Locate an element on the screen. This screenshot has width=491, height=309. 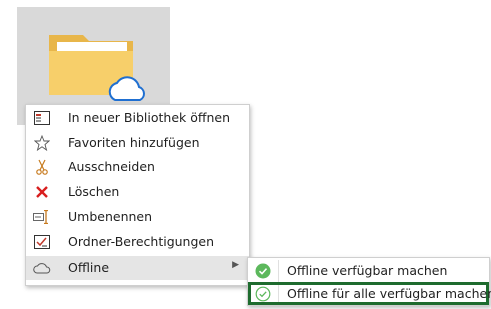
submenu-item-label: Offline verfügbar machen is located at coordinates (367, 270).